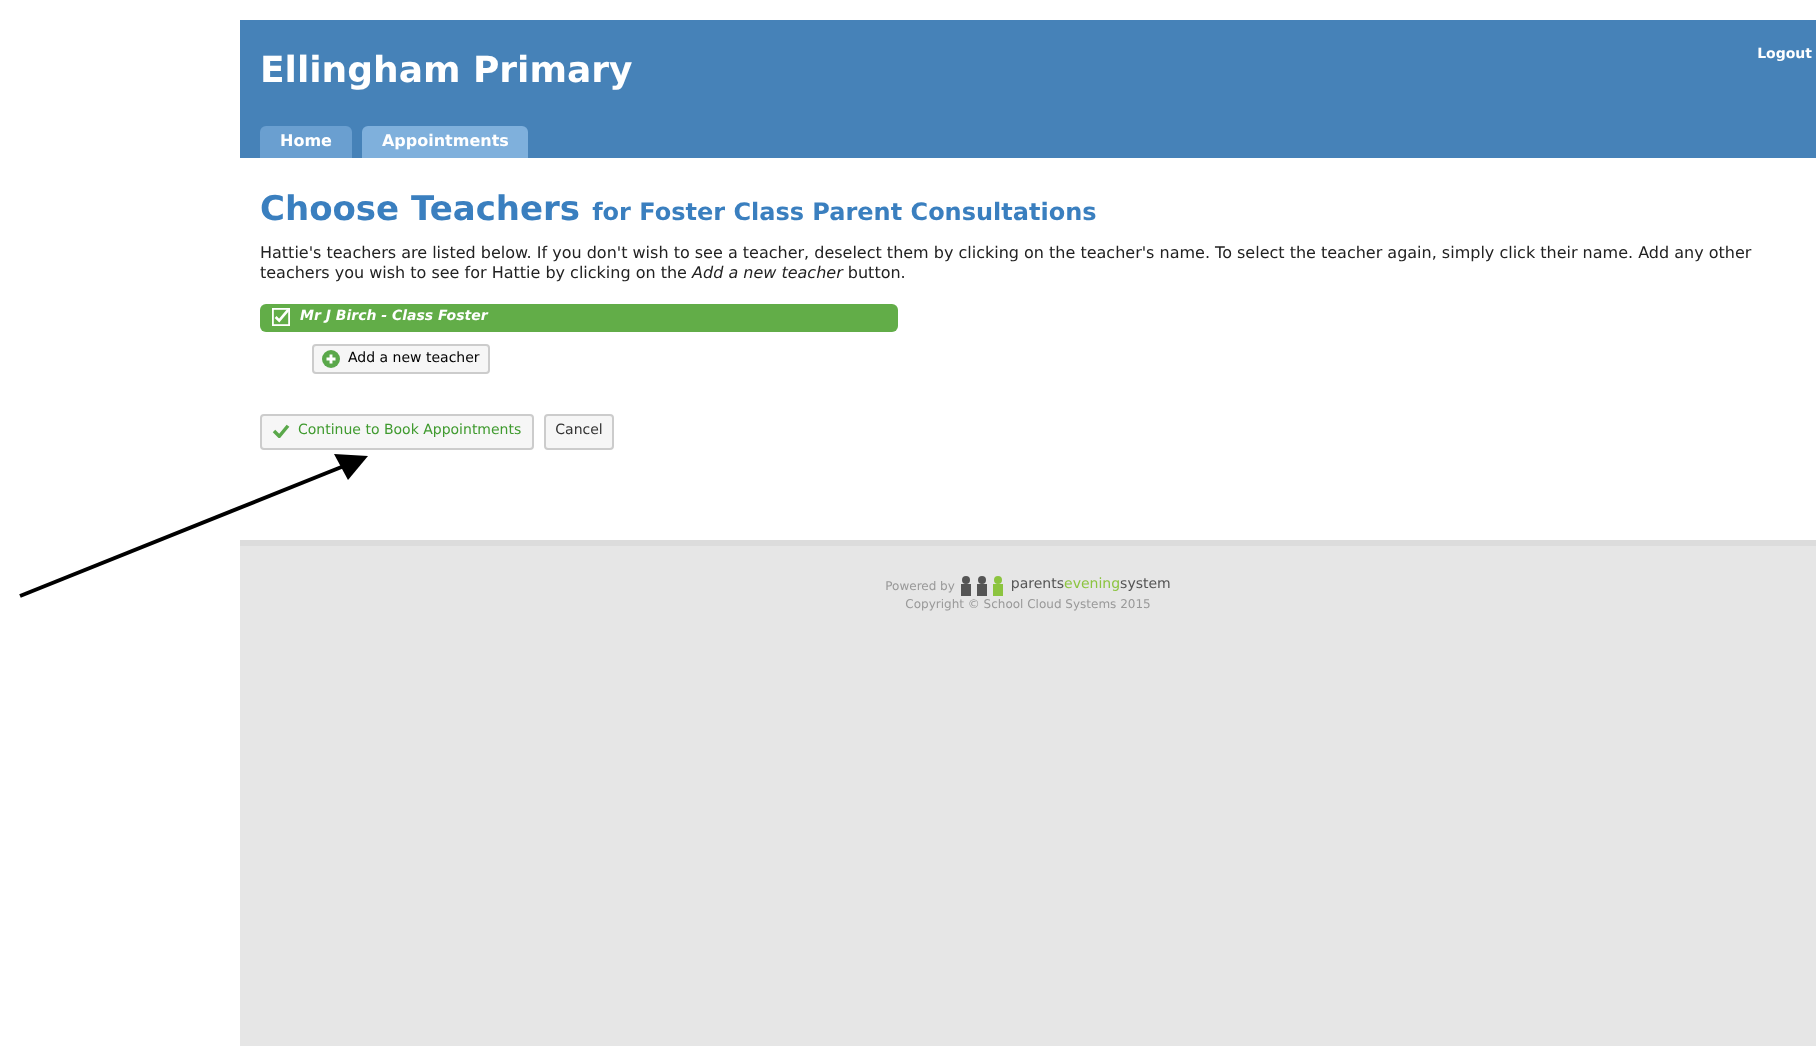 The image size is (1816, 1046). I want to click on page-heading: Choose Teachers, so click(420, 211).